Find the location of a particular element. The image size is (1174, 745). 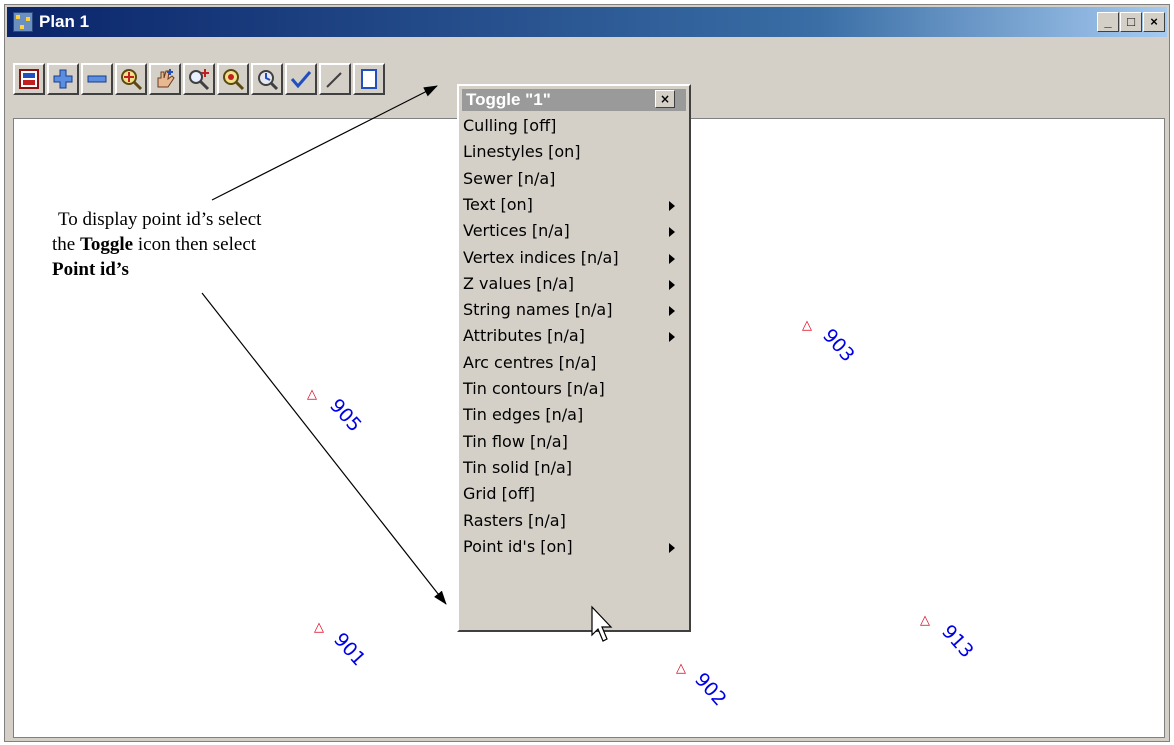

arrow-to-point-ids-item is located at coordinates (324, 448).